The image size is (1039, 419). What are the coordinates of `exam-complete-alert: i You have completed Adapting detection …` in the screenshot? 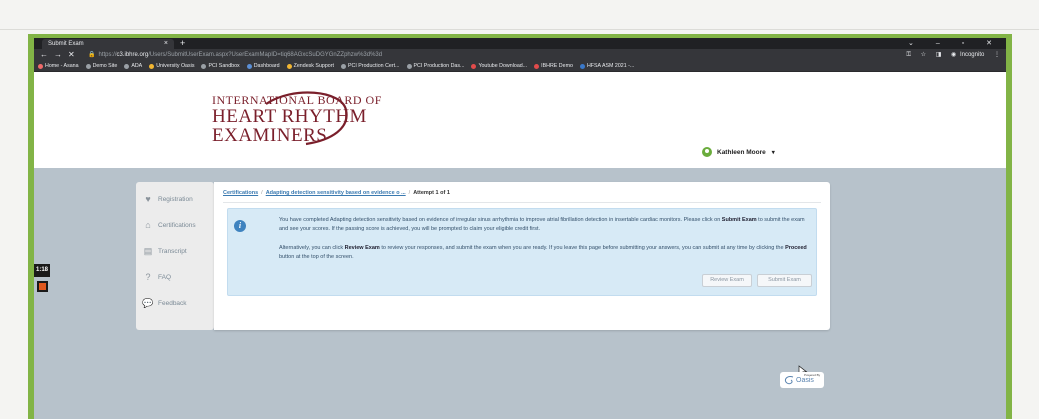 It's located at (522, 252).